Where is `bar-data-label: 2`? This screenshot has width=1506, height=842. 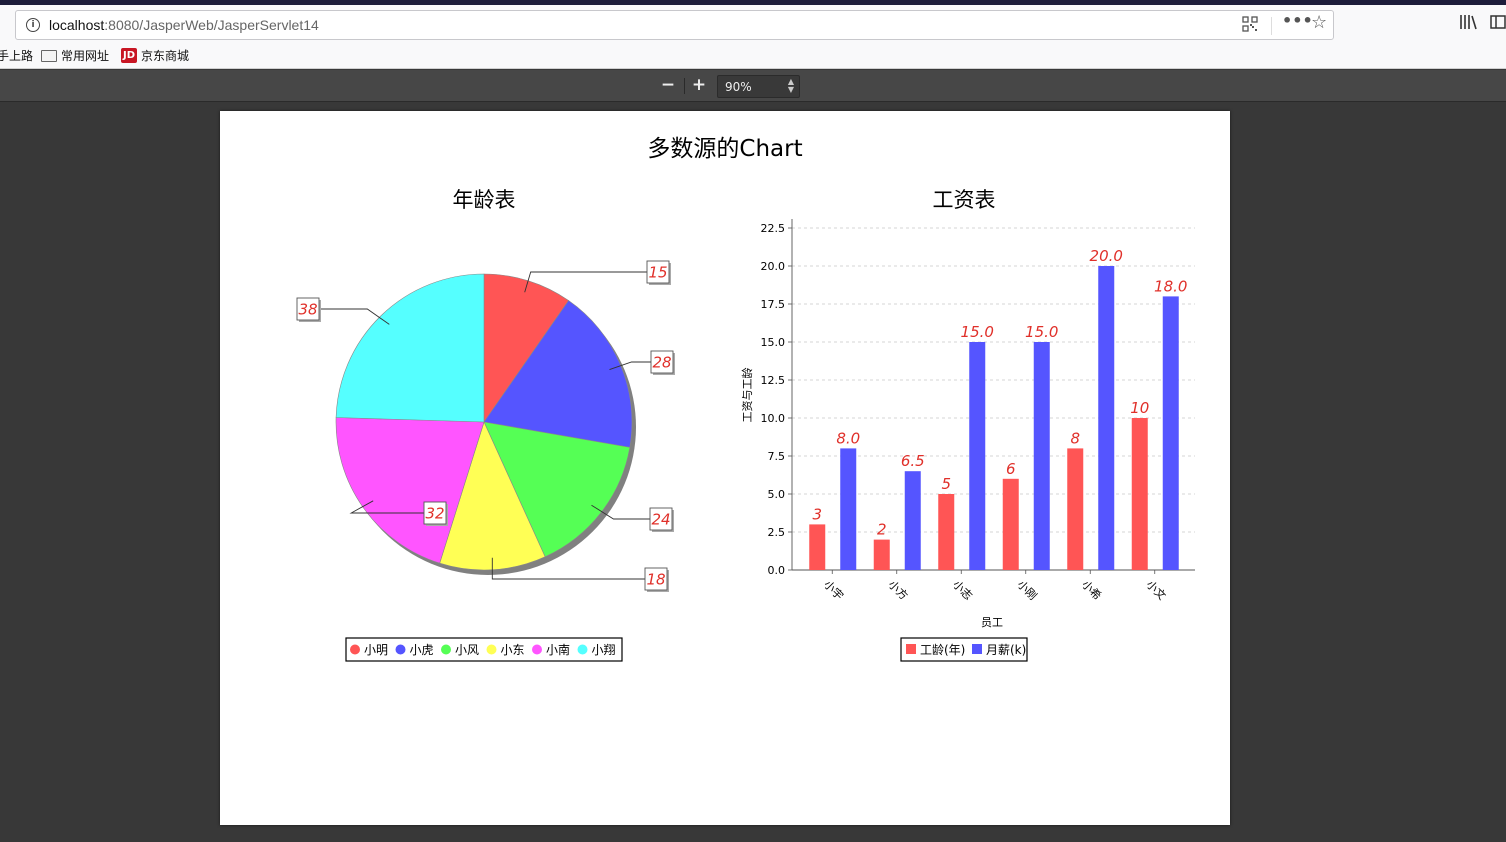
bar-data-label: 2 is located at coordinates (882, 530).